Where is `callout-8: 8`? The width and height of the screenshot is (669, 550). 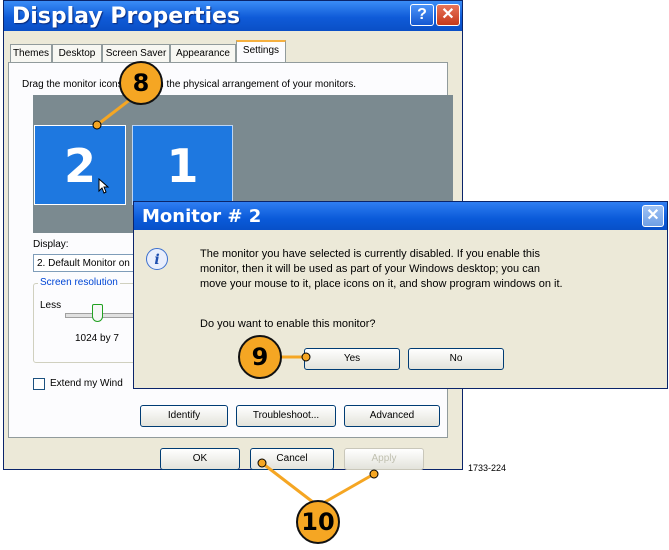
callout-8: 8 is located at coordinates (141, 83).